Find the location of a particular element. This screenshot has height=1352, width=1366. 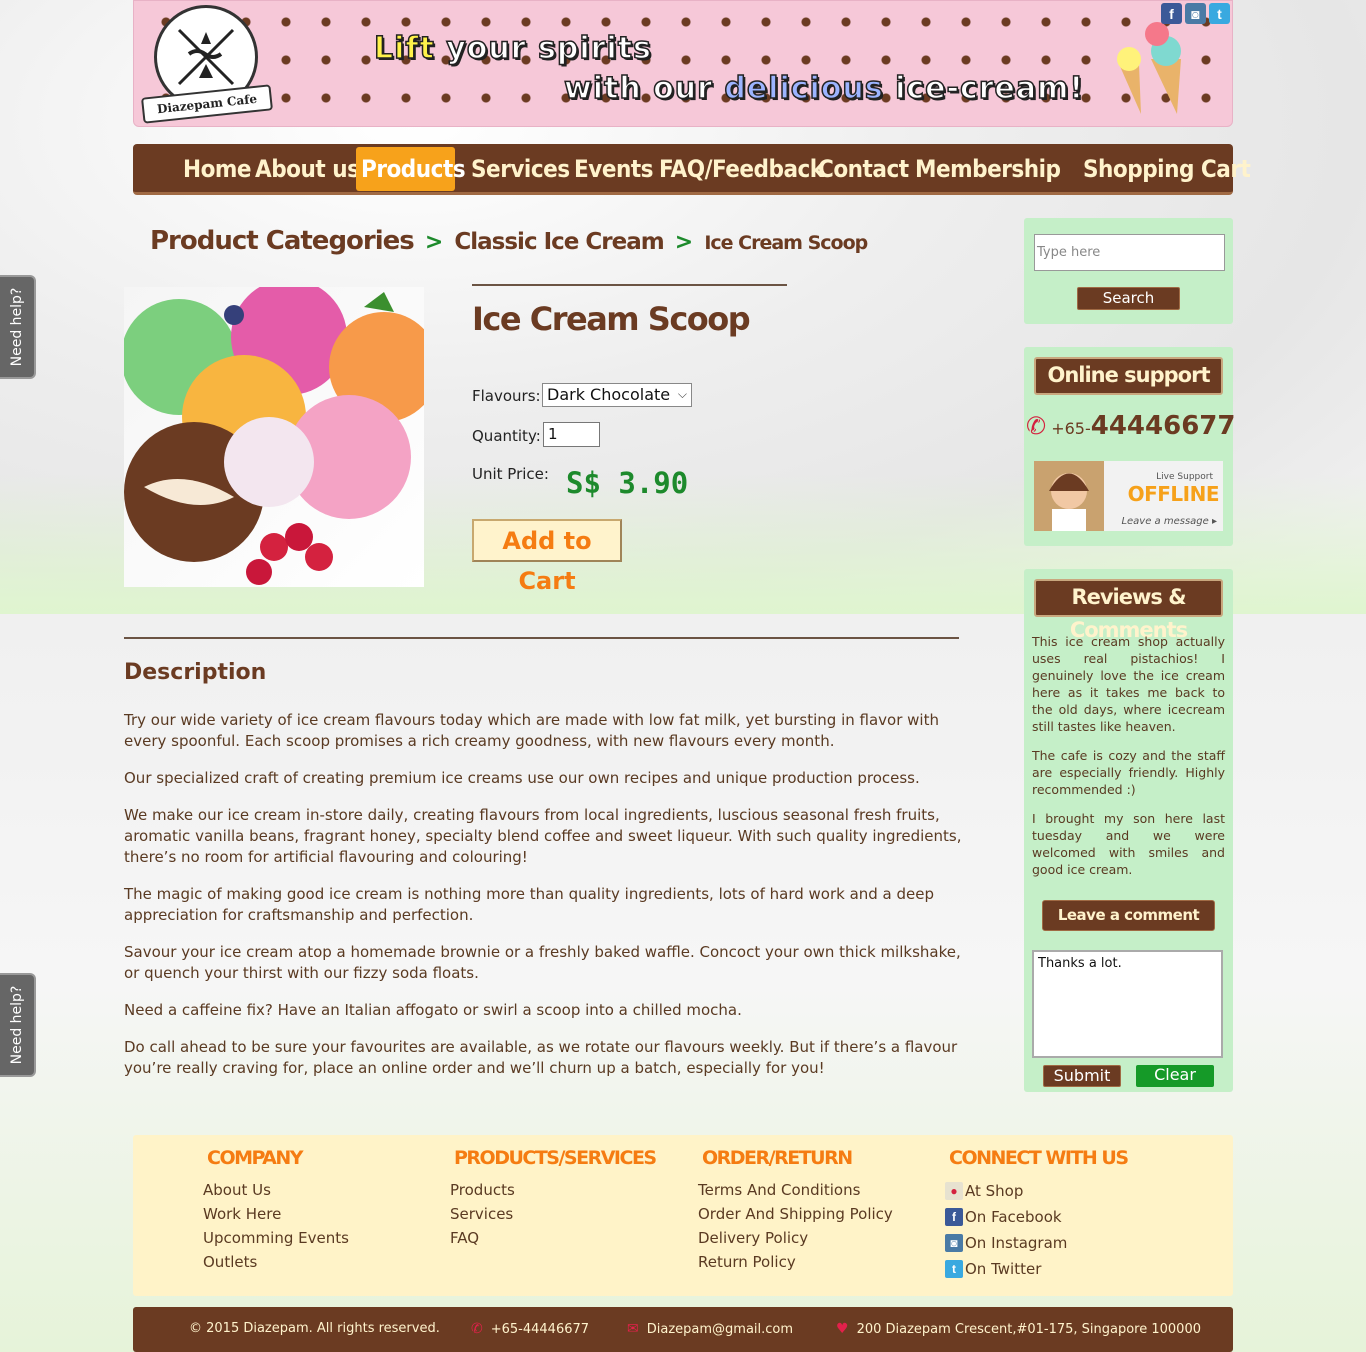

nav-home: Home is located at coordinates (217, 169).